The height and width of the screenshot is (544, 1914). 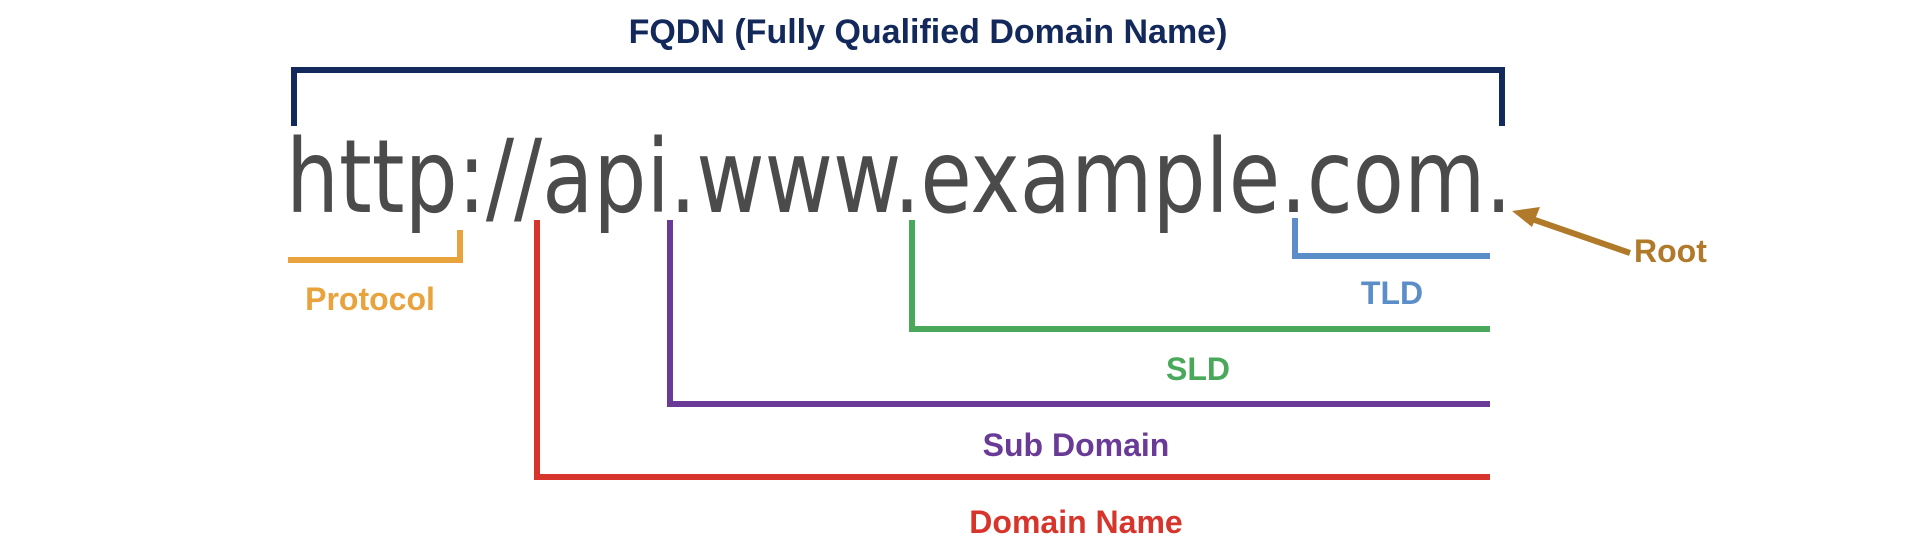 I want to click on fqdn-title: FQDN (Fully Qualified Domain Name), so click(x=928, y=32).